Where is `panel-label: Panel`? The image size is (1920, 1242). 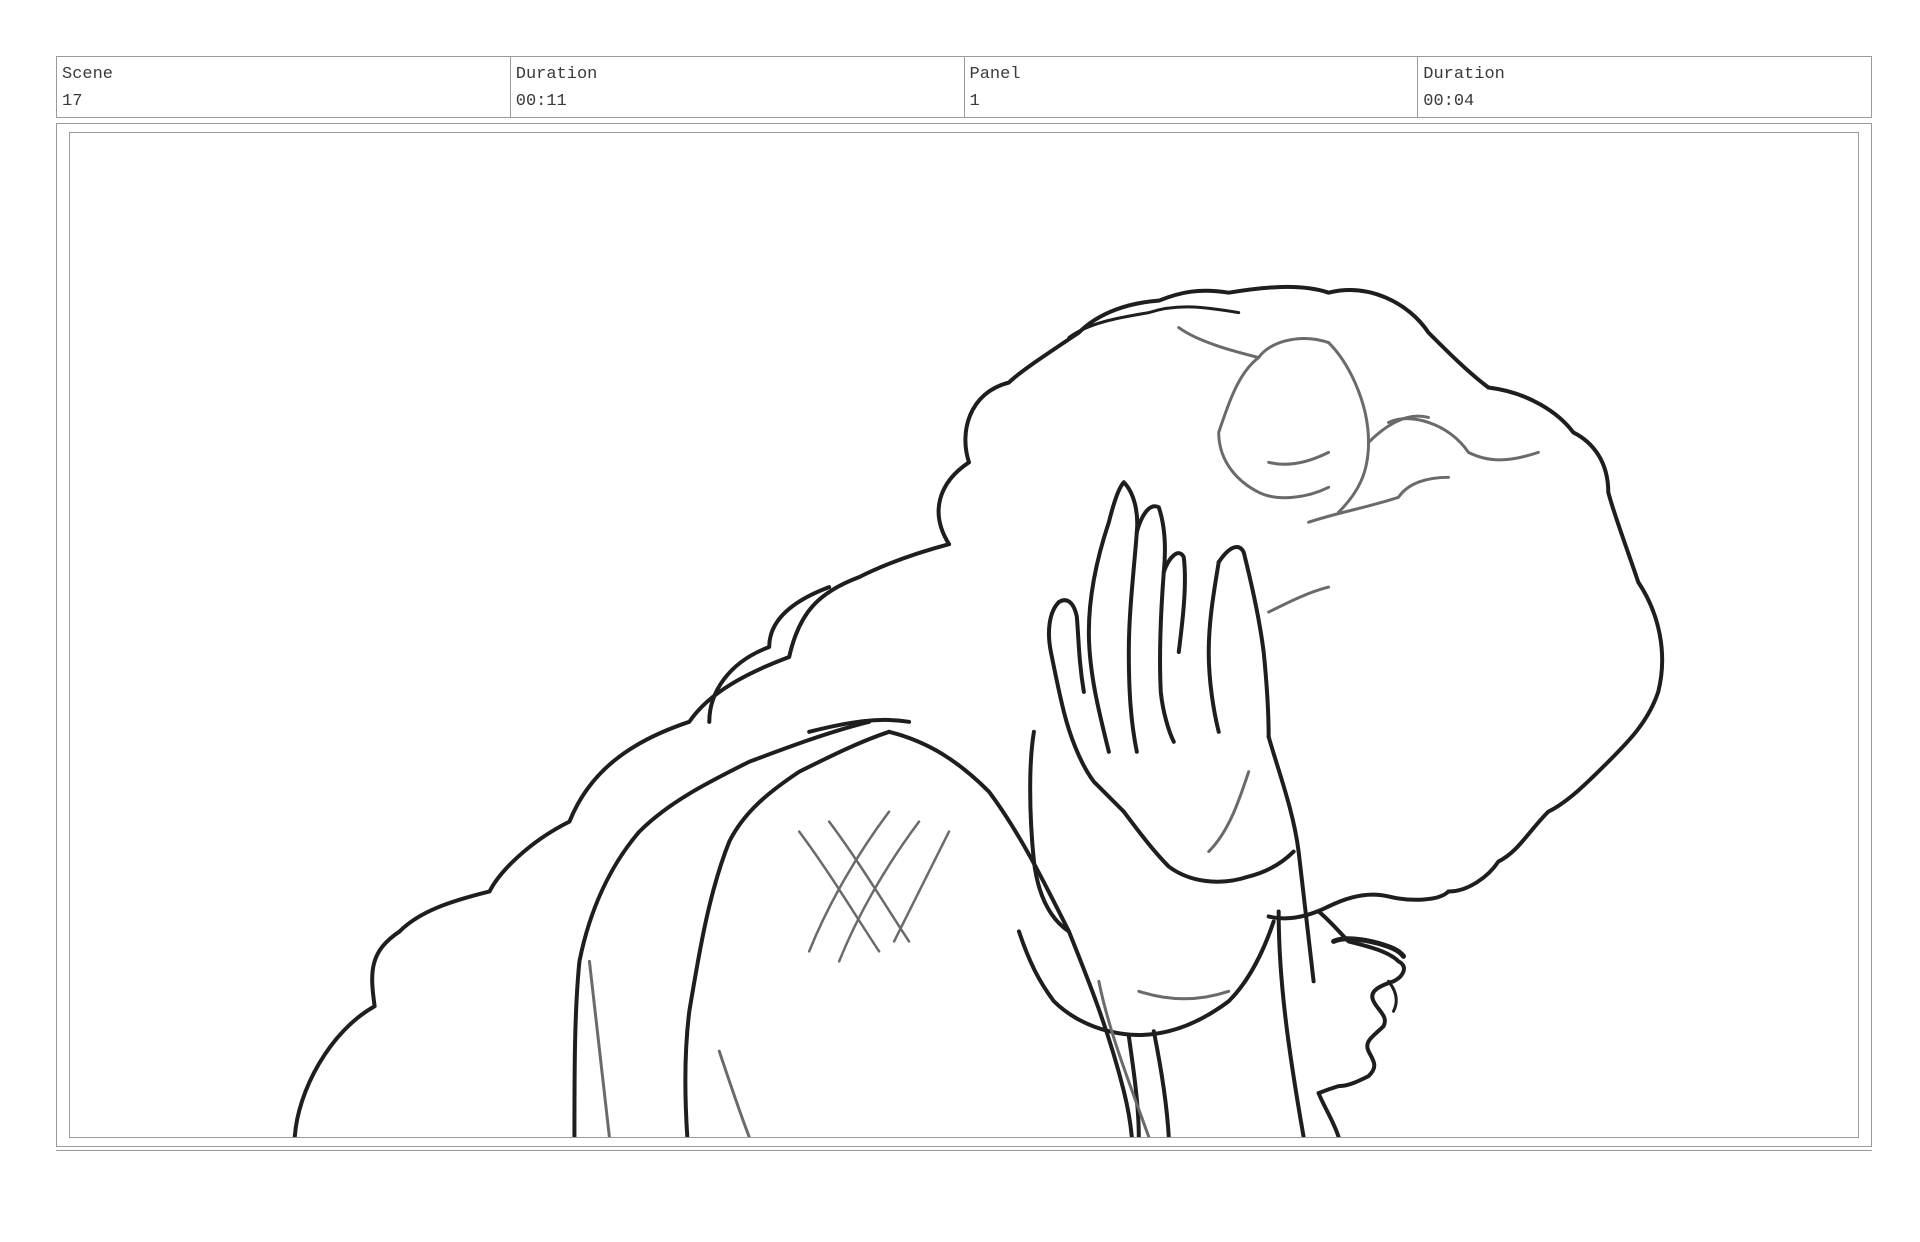 panel-label: Panel is located at coordinates (995, 74).